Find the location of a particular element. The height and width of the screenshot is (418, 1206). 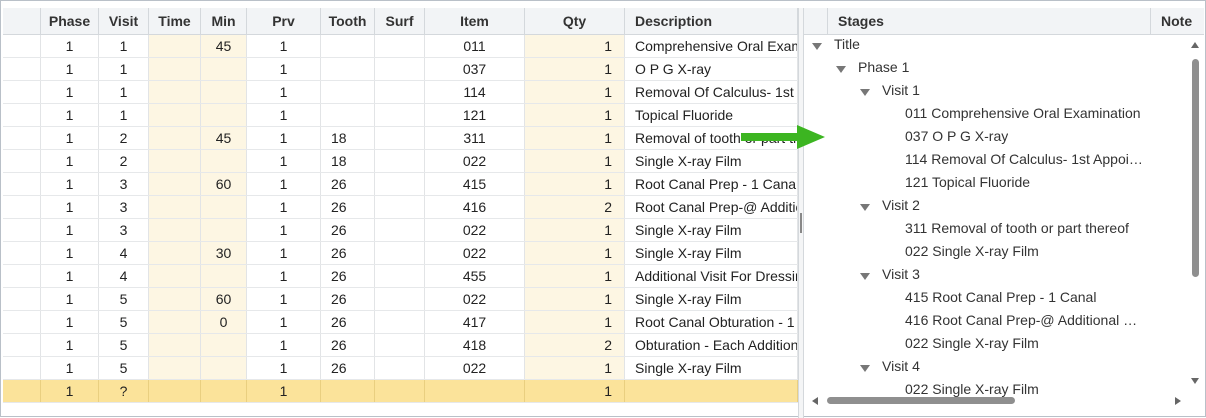

column-header-row-indicator is located at coordinates (22, 21).